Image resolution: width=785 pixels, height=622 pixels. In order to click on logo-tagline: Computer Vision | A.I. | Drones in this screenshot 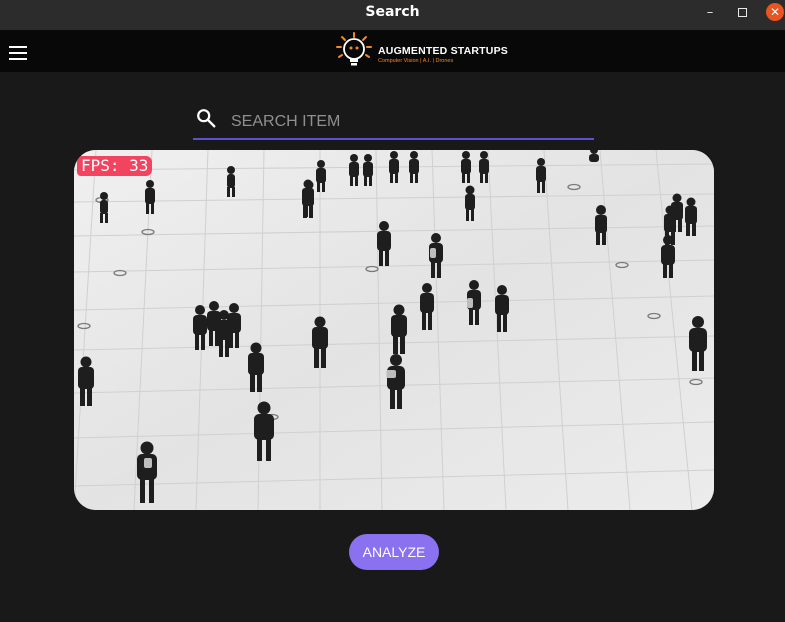, I will do `click(416, 61)`.